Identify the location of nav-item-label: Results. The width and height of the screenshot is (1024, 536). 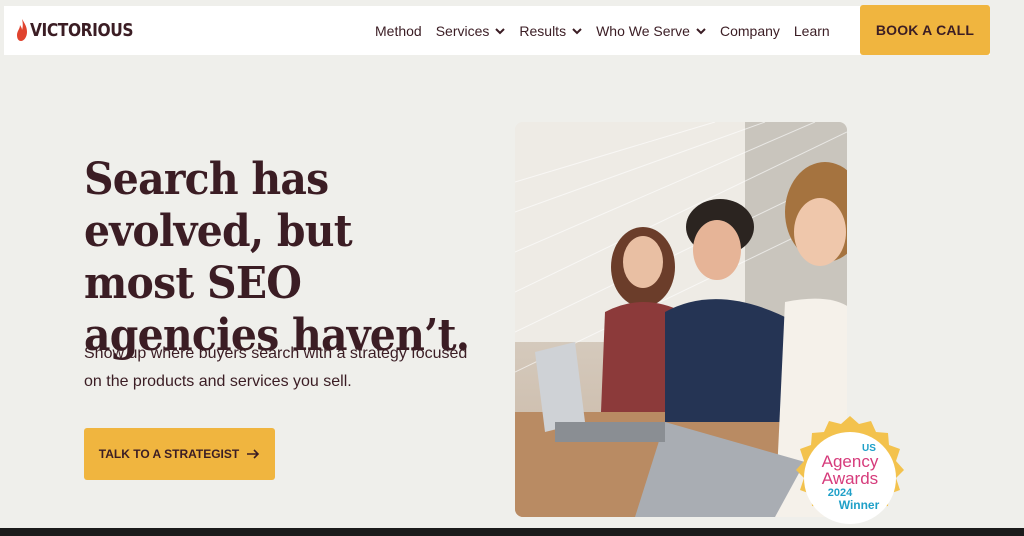
(543, 30).